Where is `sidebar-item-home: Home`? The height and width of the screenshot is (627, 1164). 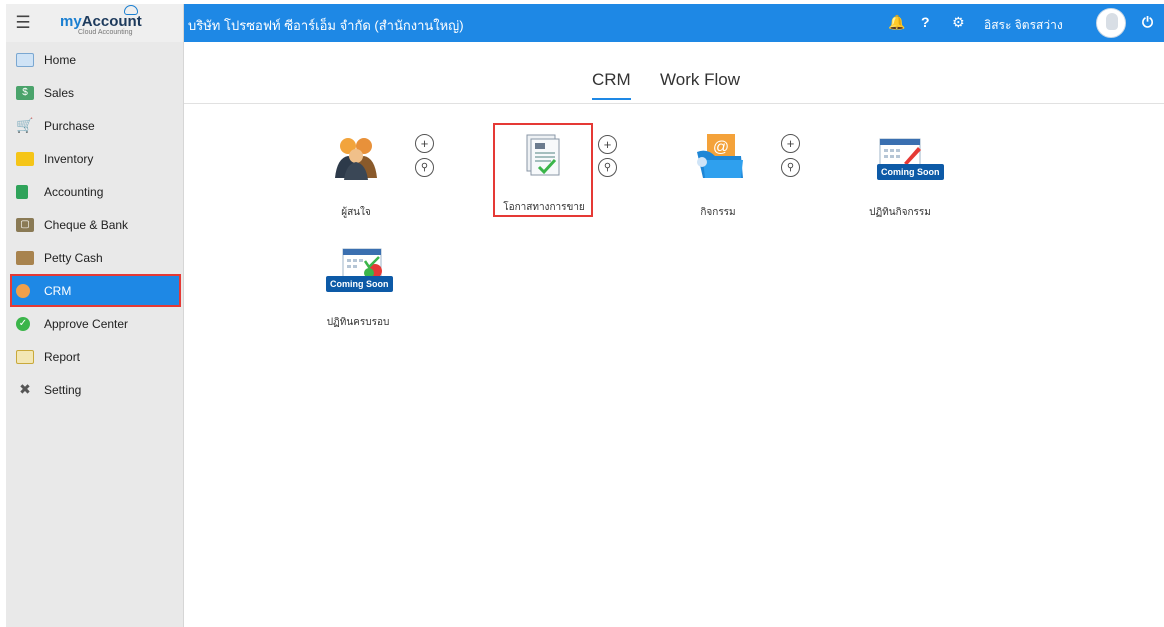
sidebar-item-home: Home is located at coordinates (94, 59).